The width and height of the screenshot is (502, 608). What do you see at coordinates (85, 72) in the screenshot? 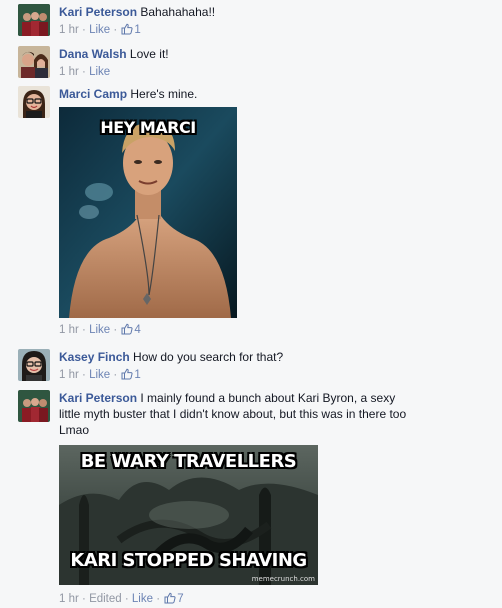
I see `comment-meta: 1 hr · Like` at bounding box center [85, 72].